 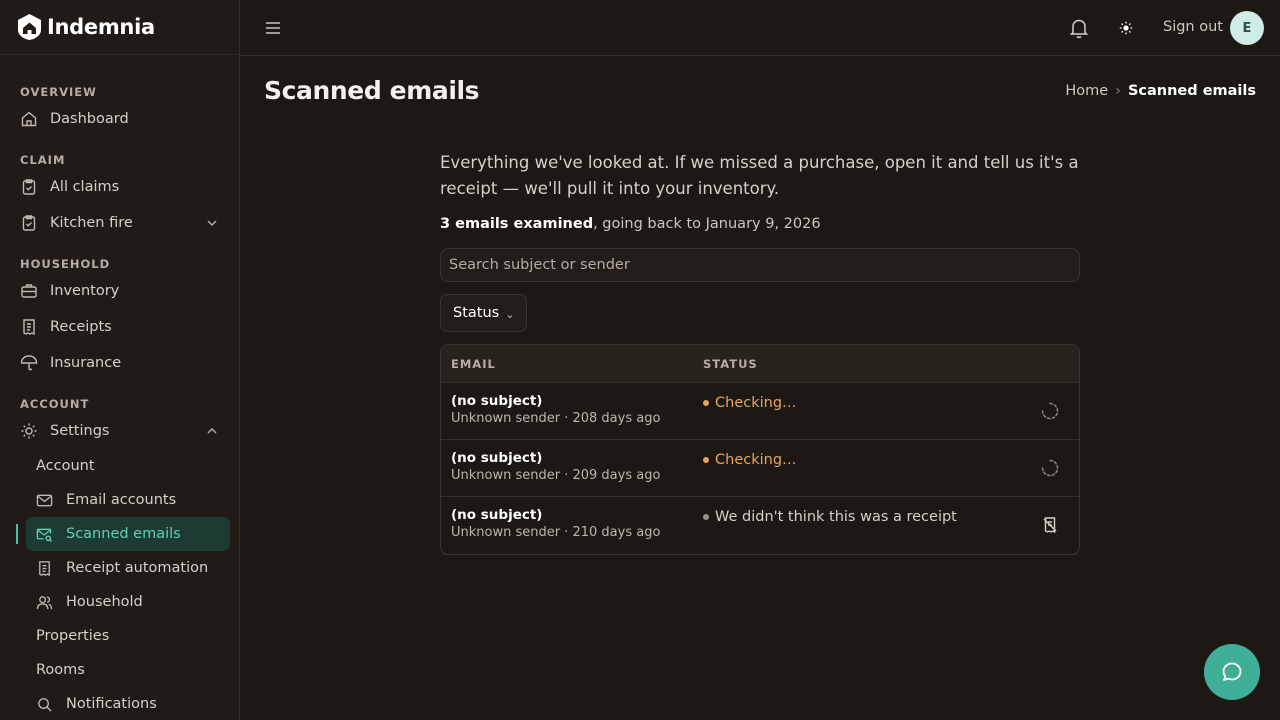 I want to click on breadcrumb: Home › Scanned emails, so click(x=1160, y=91).